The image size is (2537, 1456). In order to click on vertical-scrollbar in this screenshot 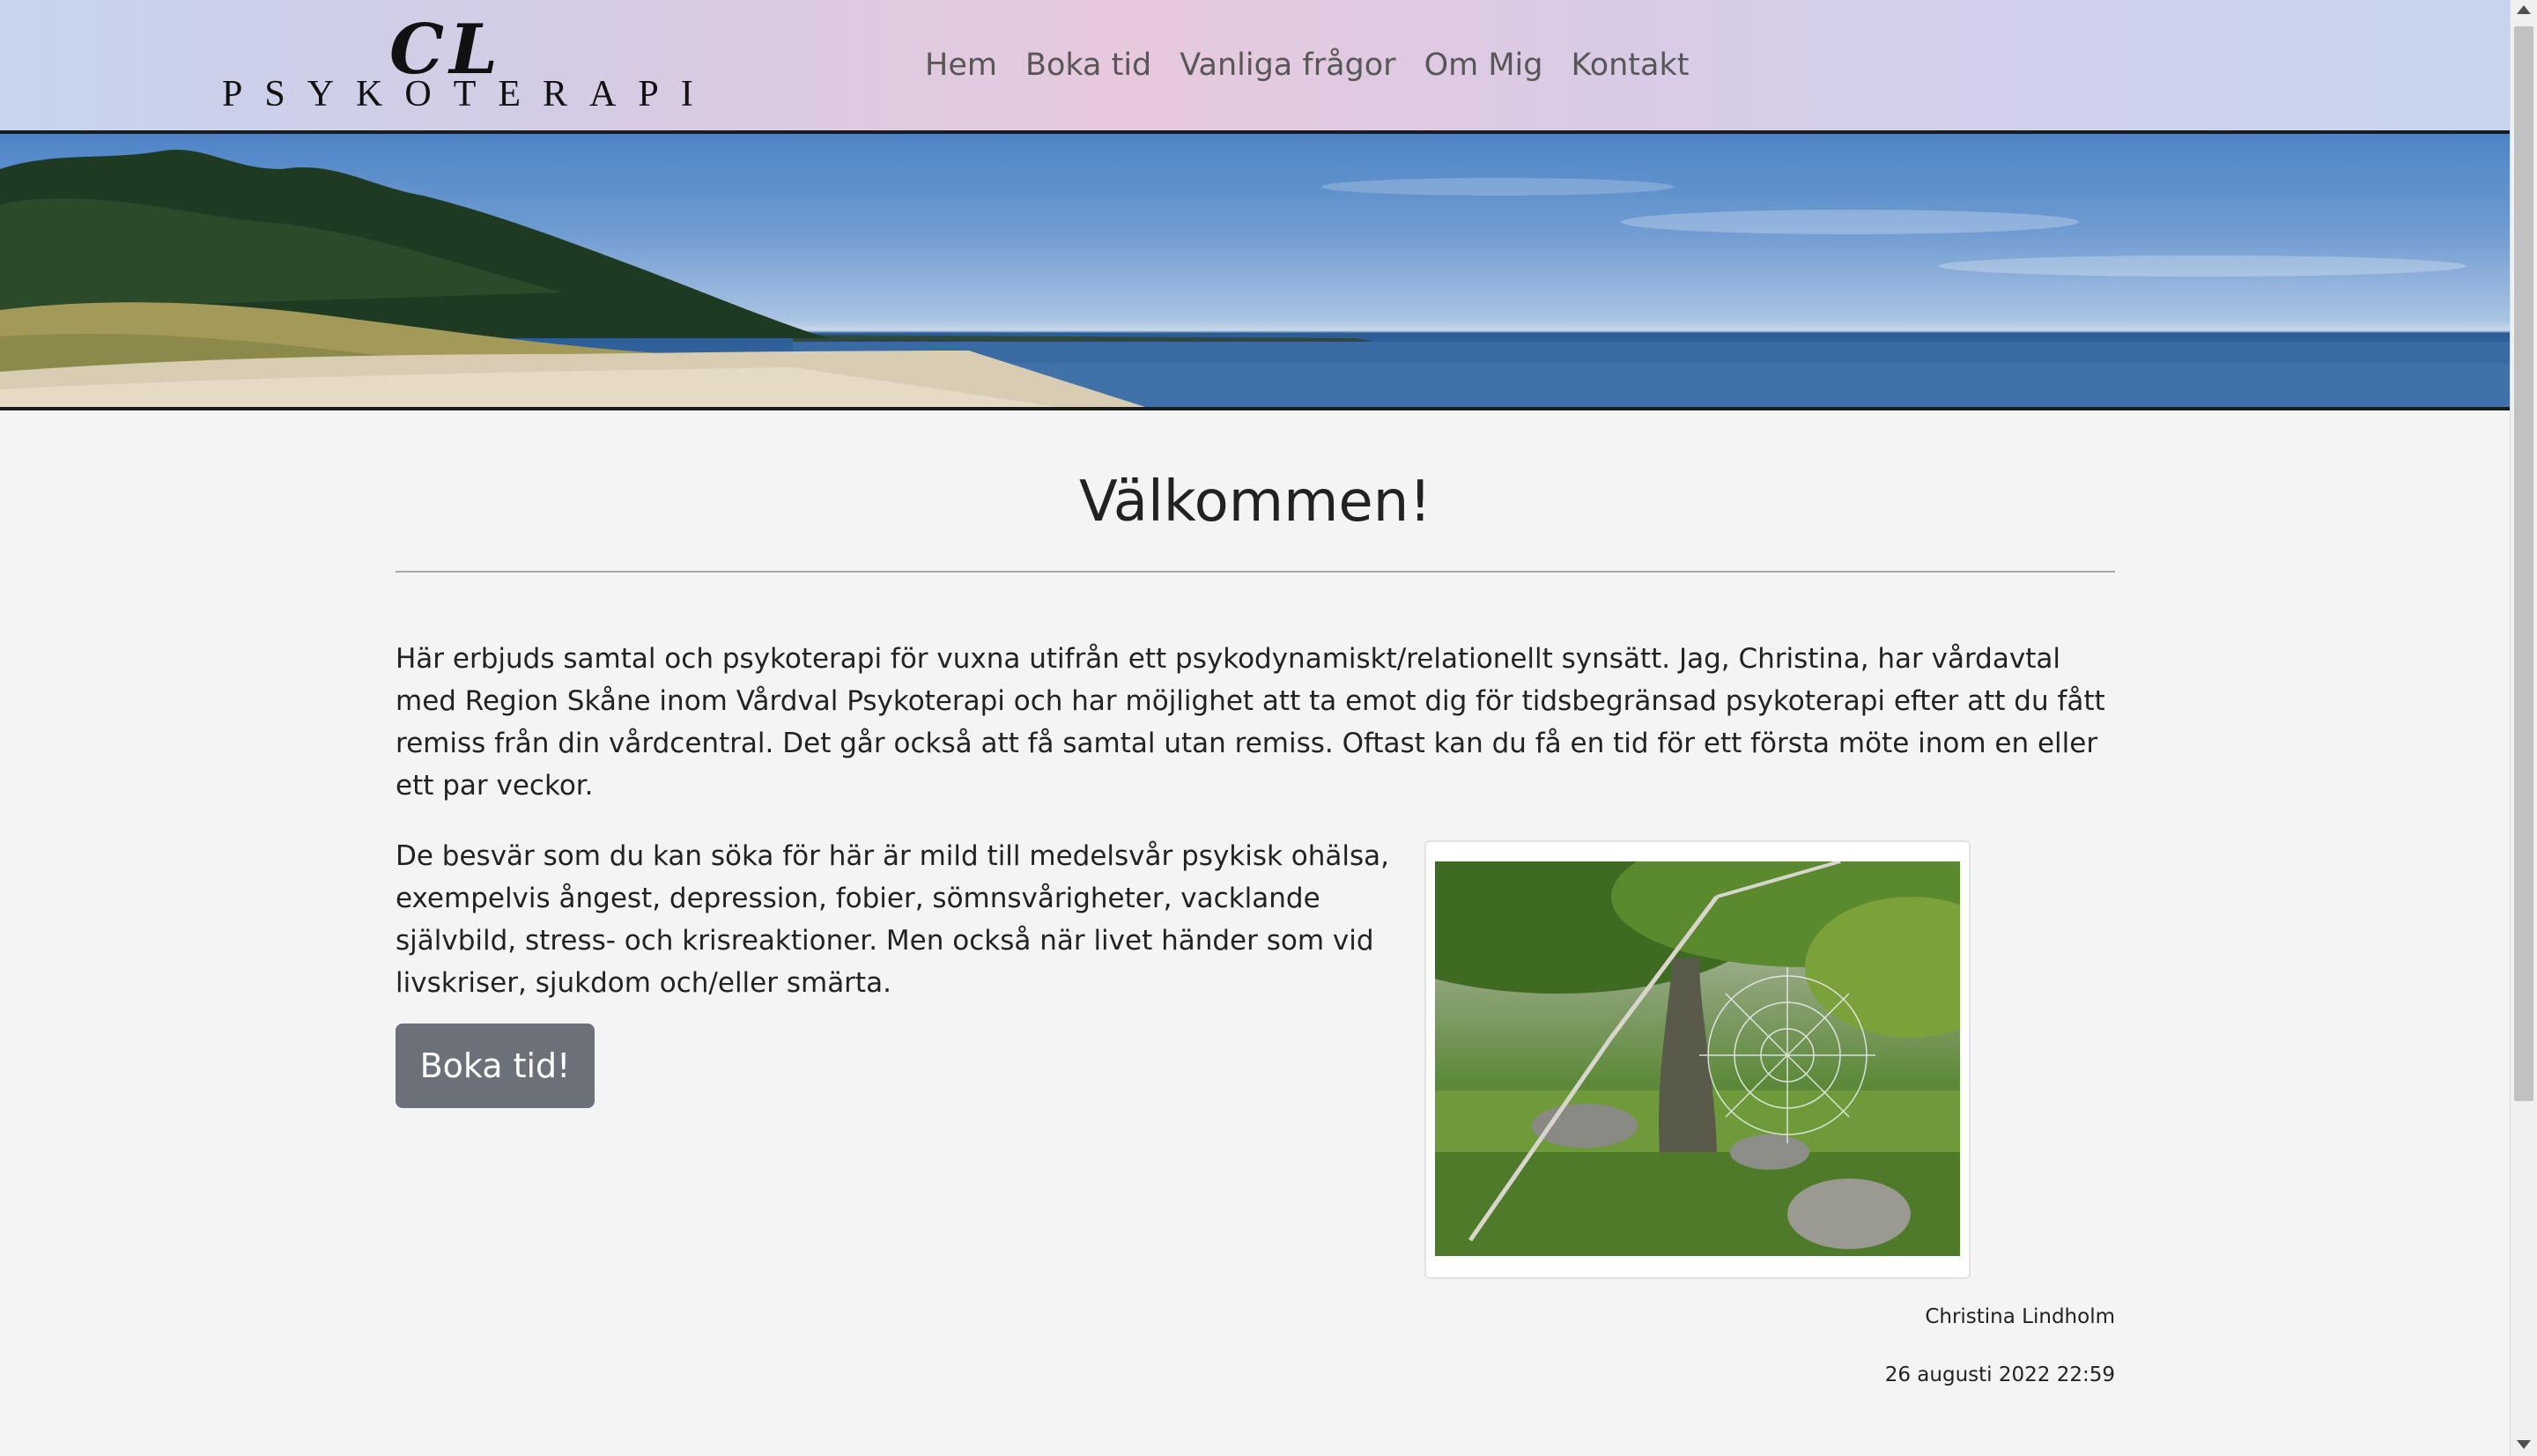, I will do `click(2523, 728)`.